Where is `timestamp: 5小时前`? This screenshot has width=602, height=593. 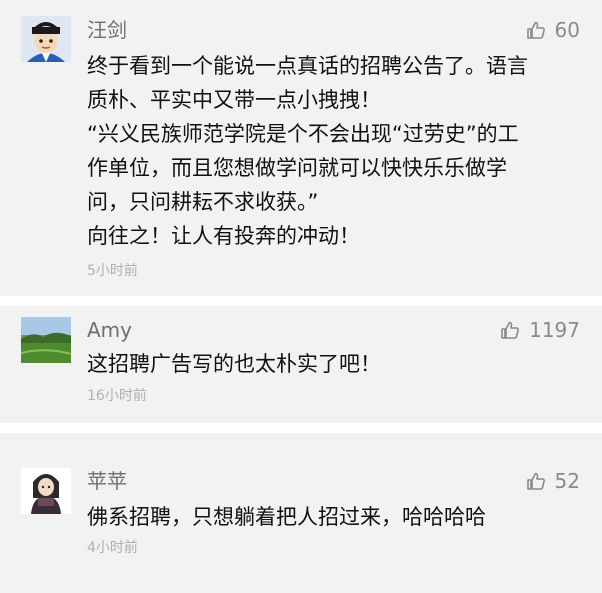 timestamp: 5小时前 is located at coordinates (112, 271).